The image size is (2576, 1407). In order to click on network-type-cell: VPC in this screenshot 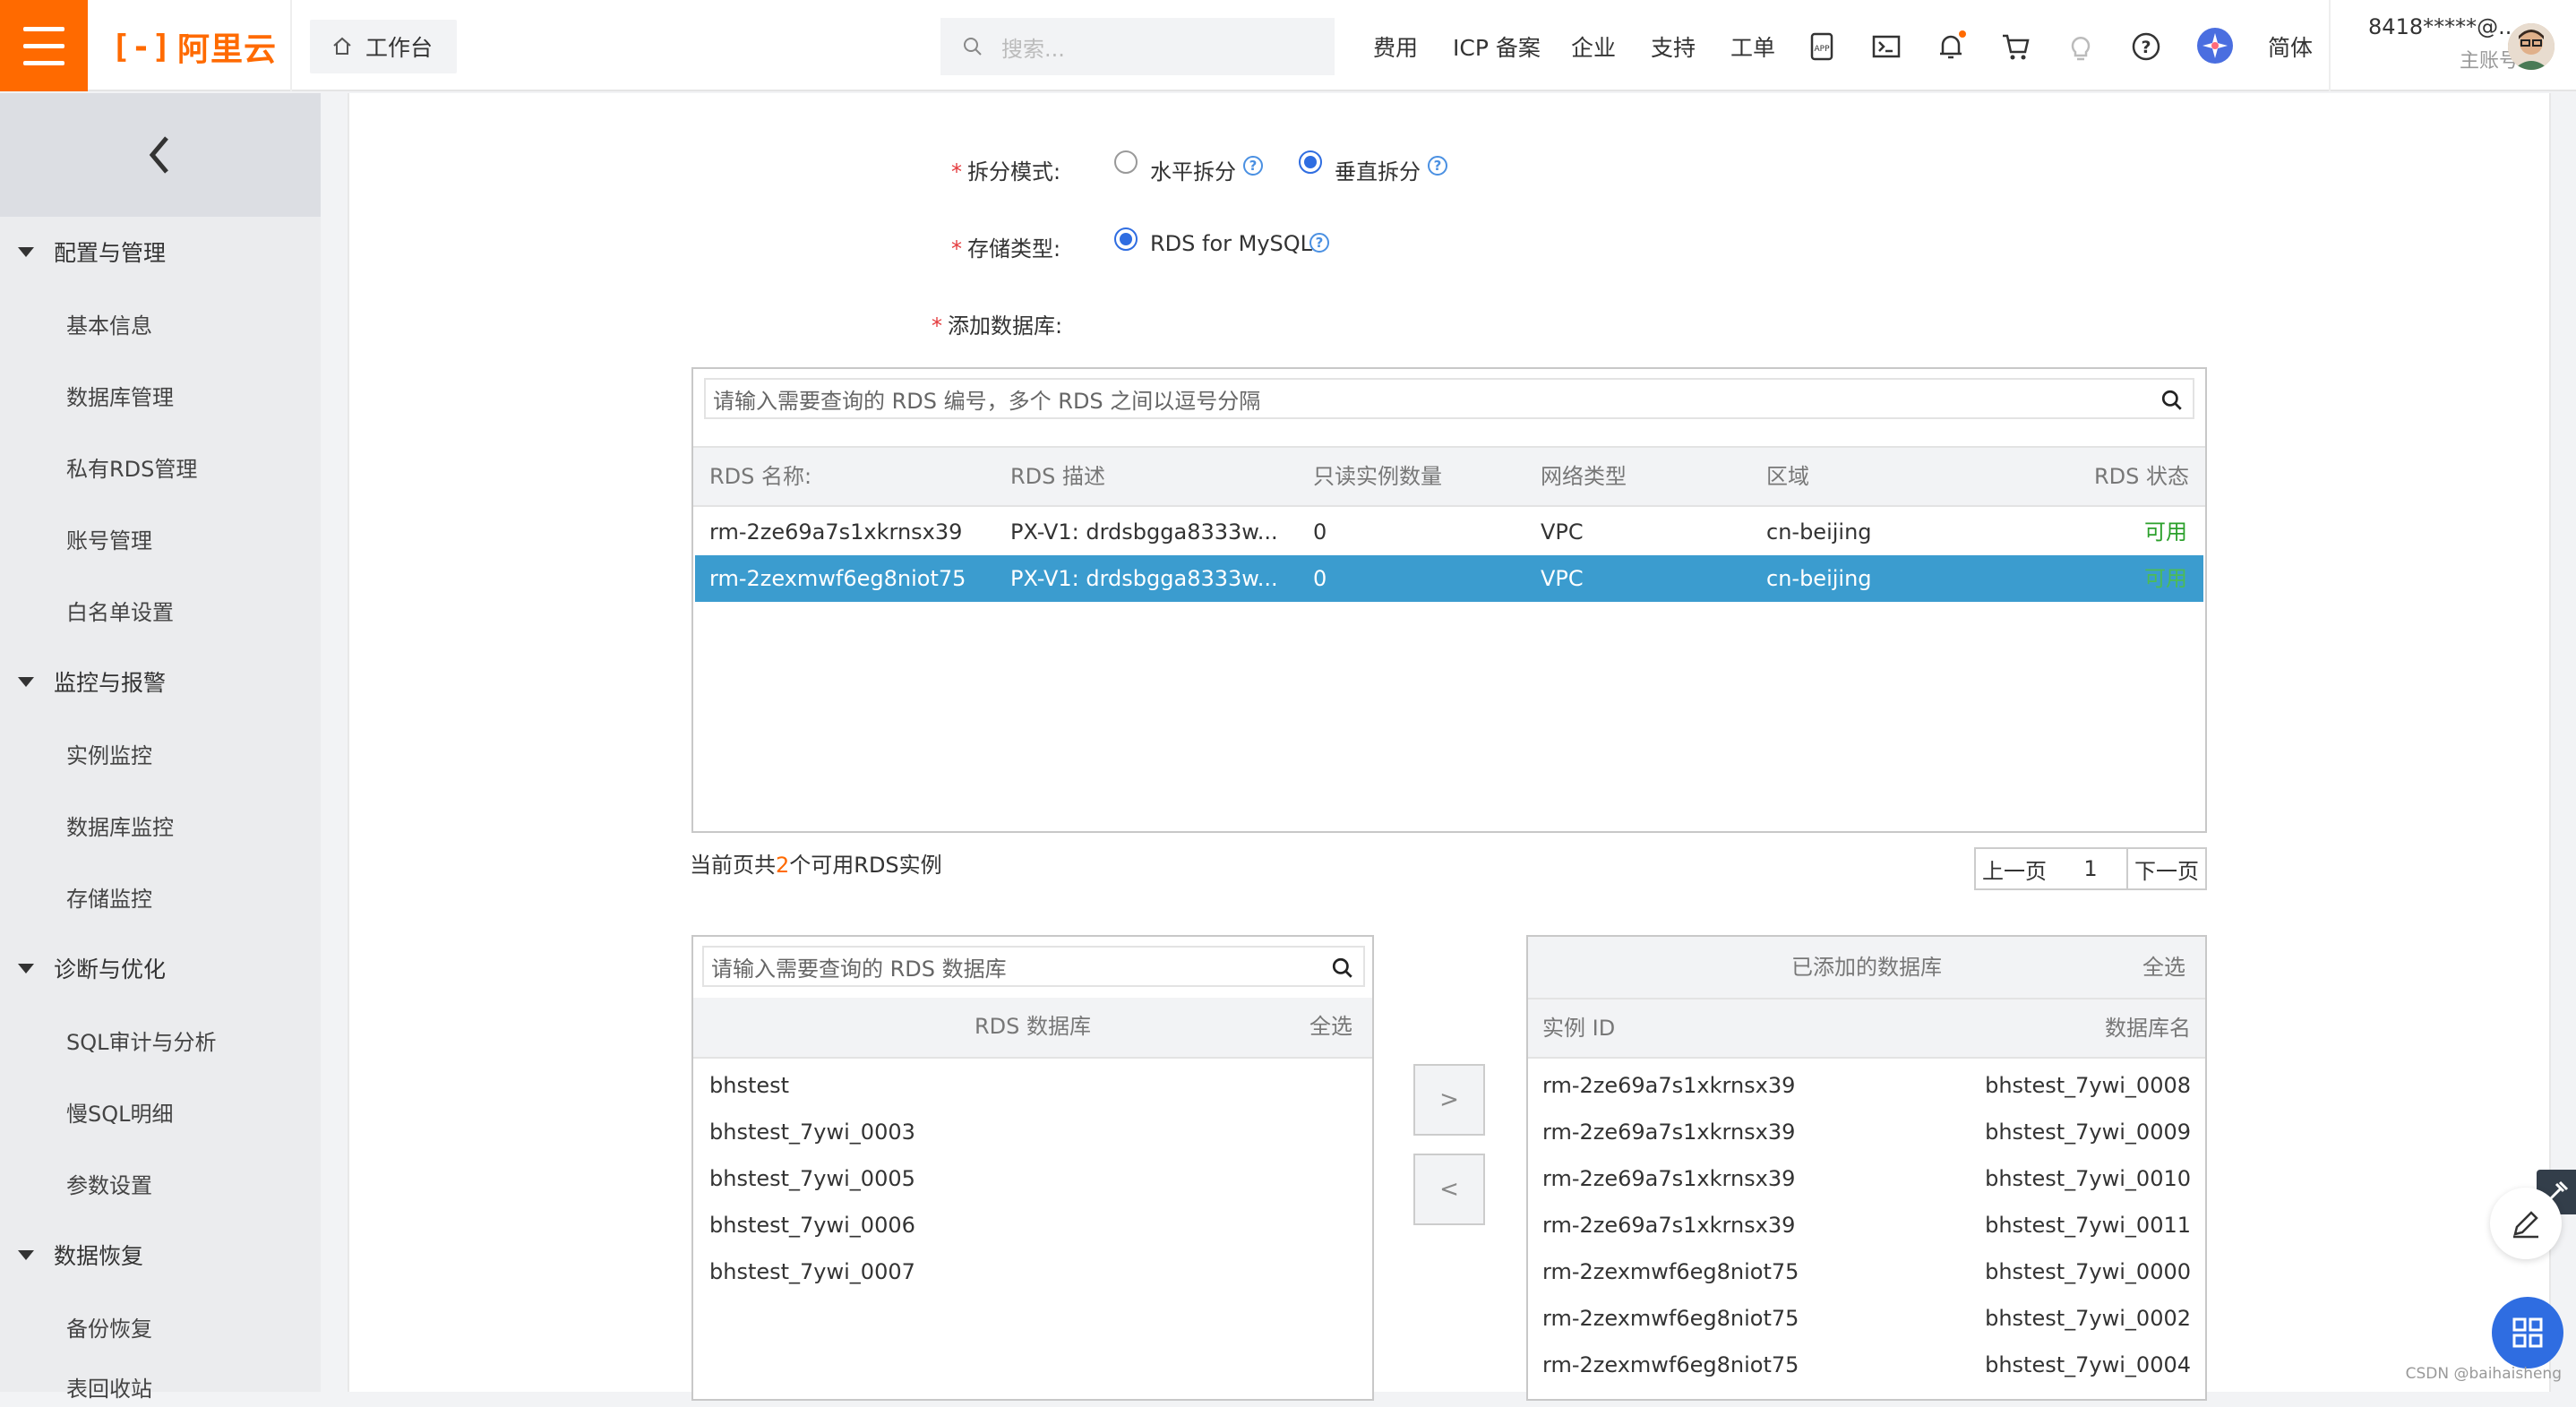, I will do `click(1562, 578)`.